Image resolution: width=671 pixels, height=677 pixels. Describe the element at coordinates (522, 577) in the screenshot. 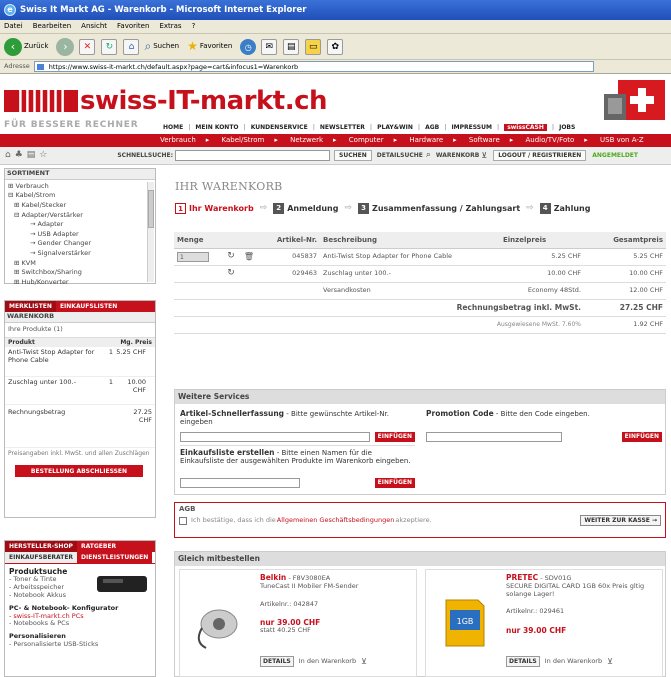

I see `product-brand: PRETEC` at that location.